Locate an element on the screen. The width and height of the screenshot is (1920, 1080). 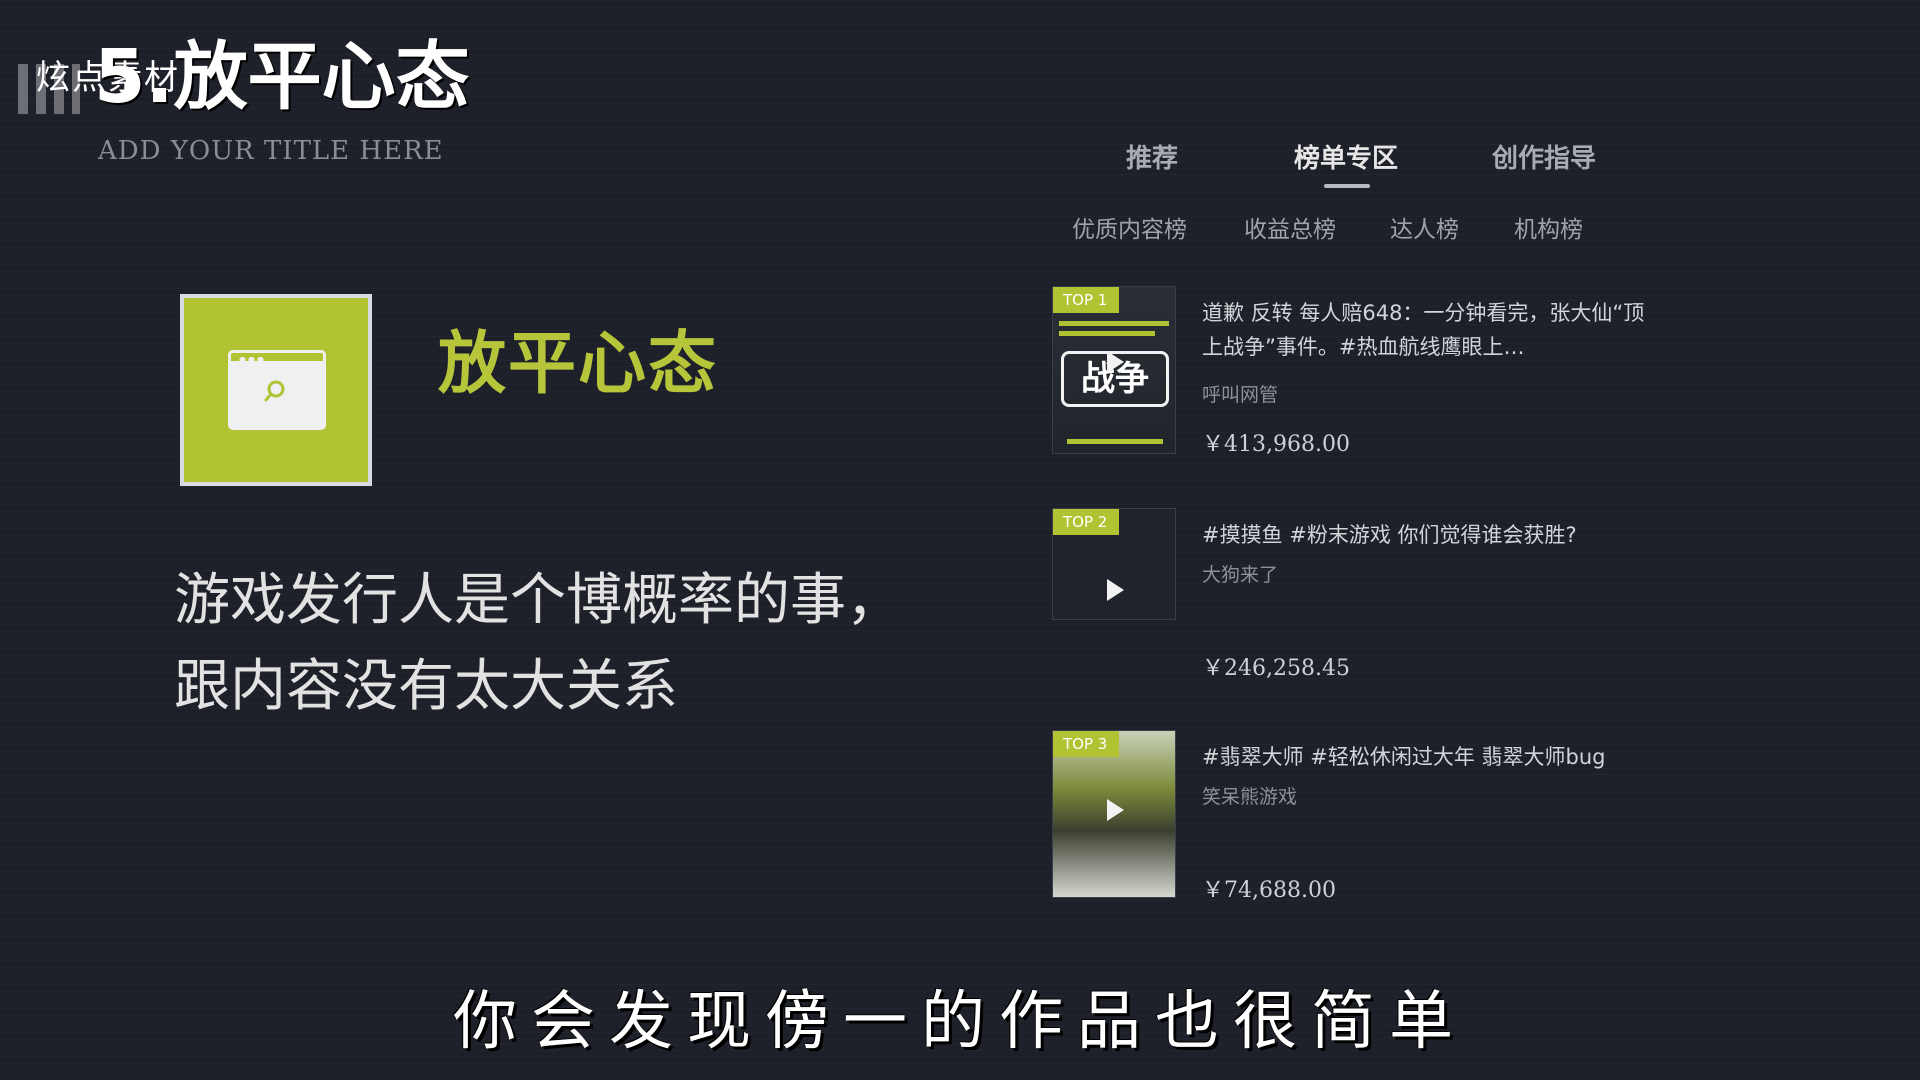
item-title: #摸摸鱼 #粉末游戏 你们觉得谁会获胜? is located at coordinates (1432, 535).